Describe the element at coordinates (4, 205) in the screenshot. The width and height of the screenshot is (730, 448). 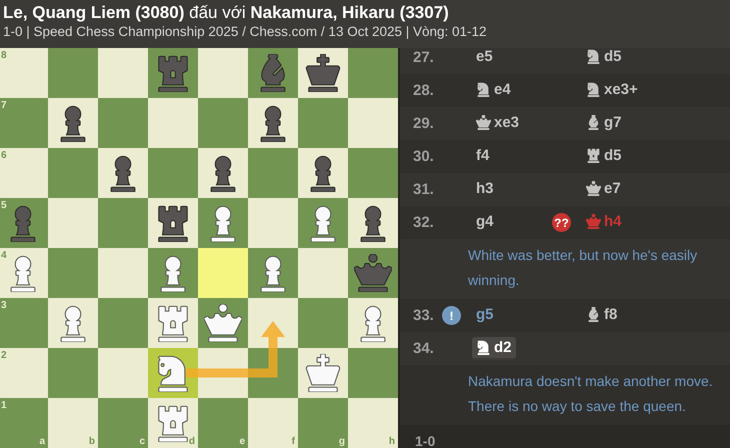
I see `rank-label: 5` at that location.